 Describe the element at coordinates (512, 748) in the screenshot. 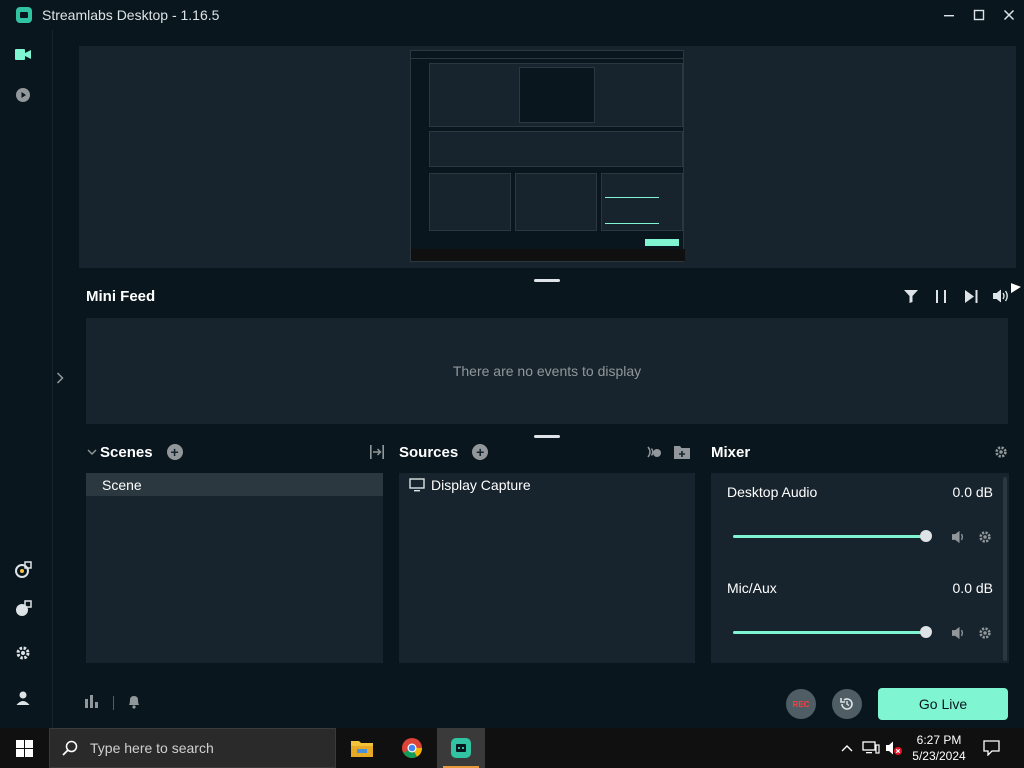

I see `windows-taskbar: Type here to search 6:27 PM 5/23/2024` at that location.